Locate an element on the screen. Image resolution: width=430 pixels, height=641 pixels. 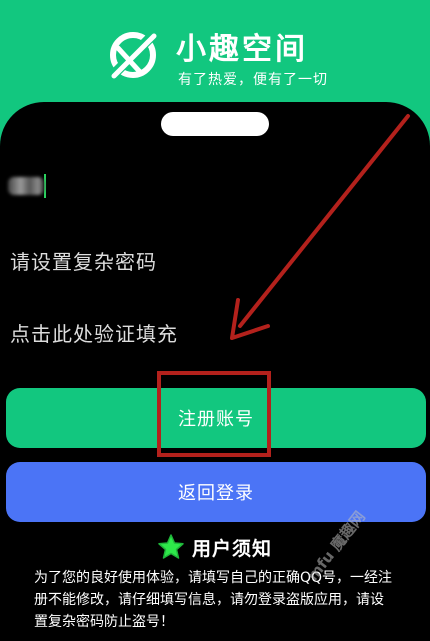
app-slogan: 有了热爱，便有了一切 is located at coordinates (253, 80).